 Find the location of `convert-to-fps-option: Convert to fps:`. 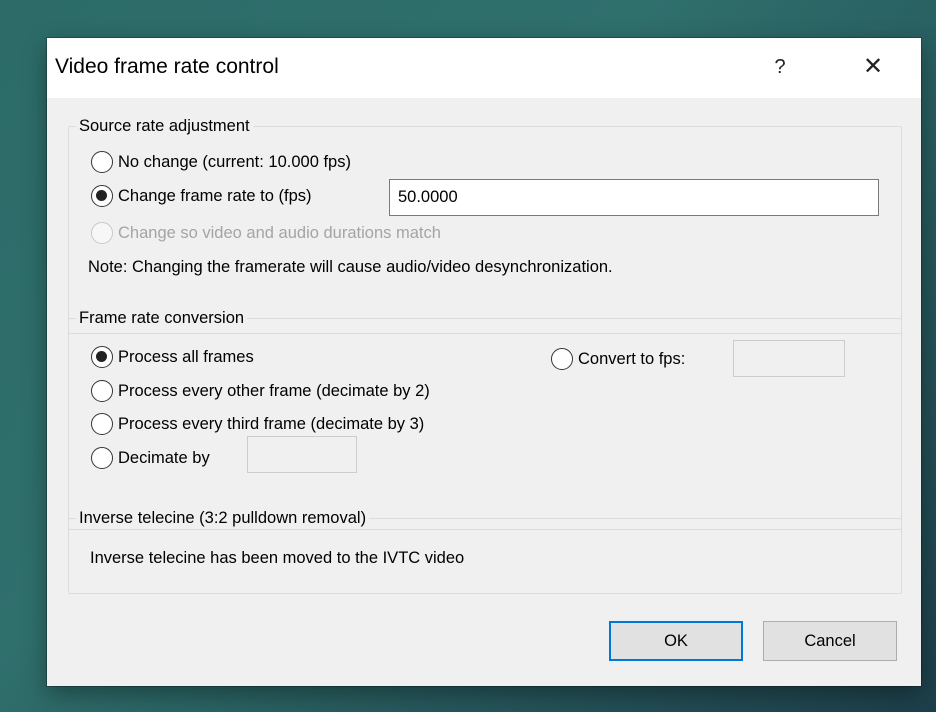

convert-to-fps-option: Convert to fps: is located at coordinates (618, 359).